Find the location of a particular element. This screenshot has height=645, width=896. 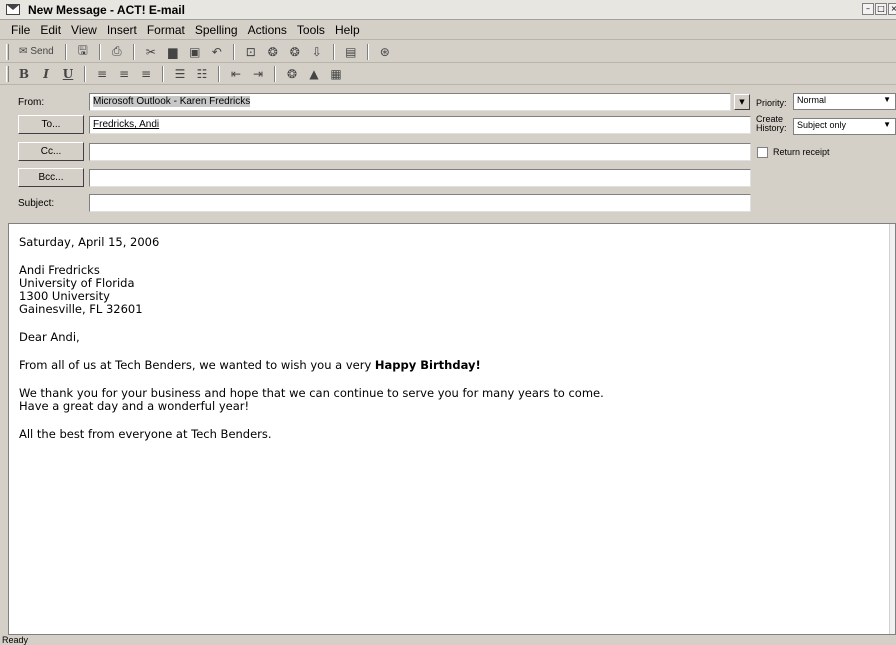

copy-icon: ▆ is located at coordinates (173, 52).